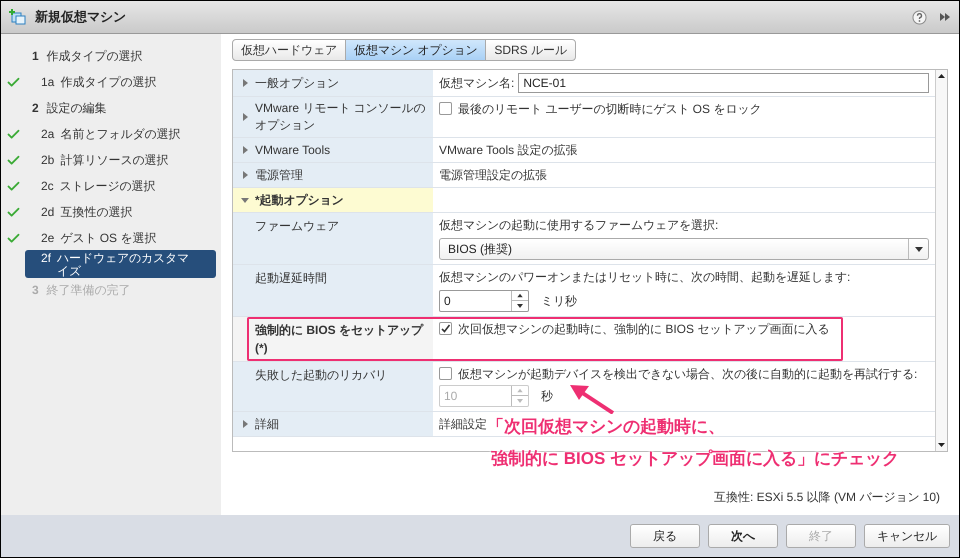 This screenshot has width=960, height=558. I want to click on check-icon, so click(445, 328).